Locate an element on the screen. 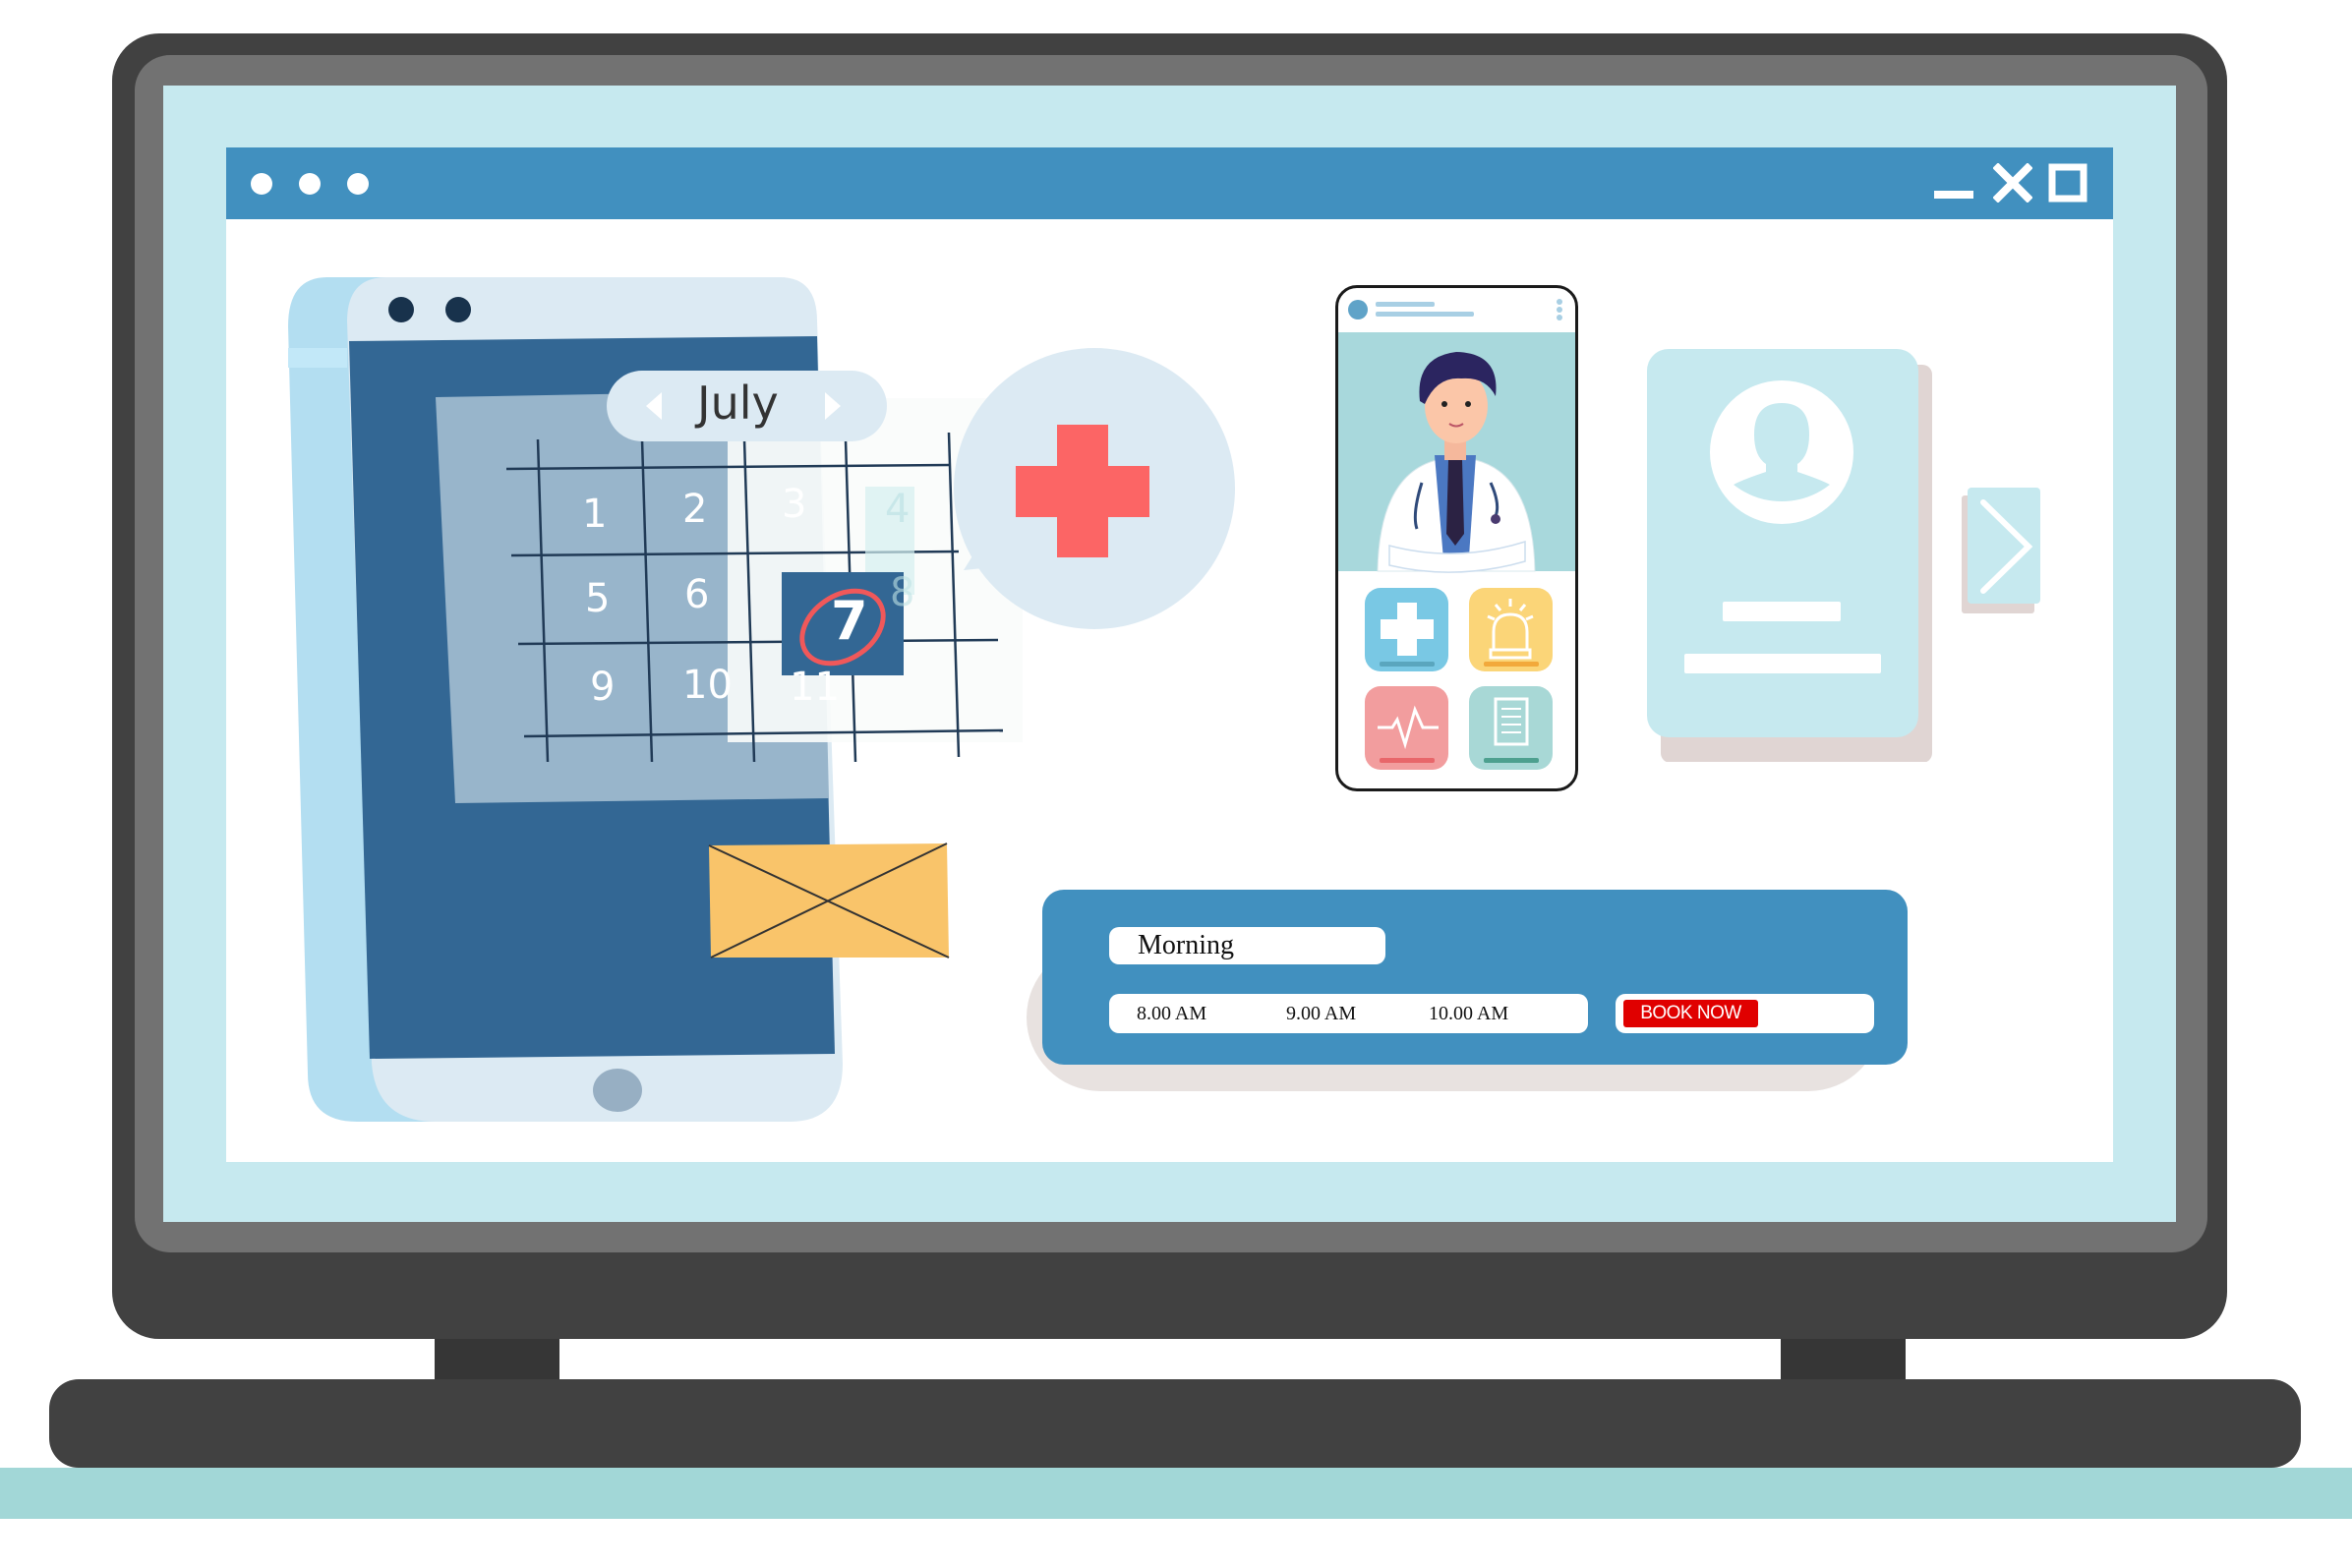 This screenshot has height=1568, width=2352. tablet-sensor-icon is located at coordinates (458, 309).